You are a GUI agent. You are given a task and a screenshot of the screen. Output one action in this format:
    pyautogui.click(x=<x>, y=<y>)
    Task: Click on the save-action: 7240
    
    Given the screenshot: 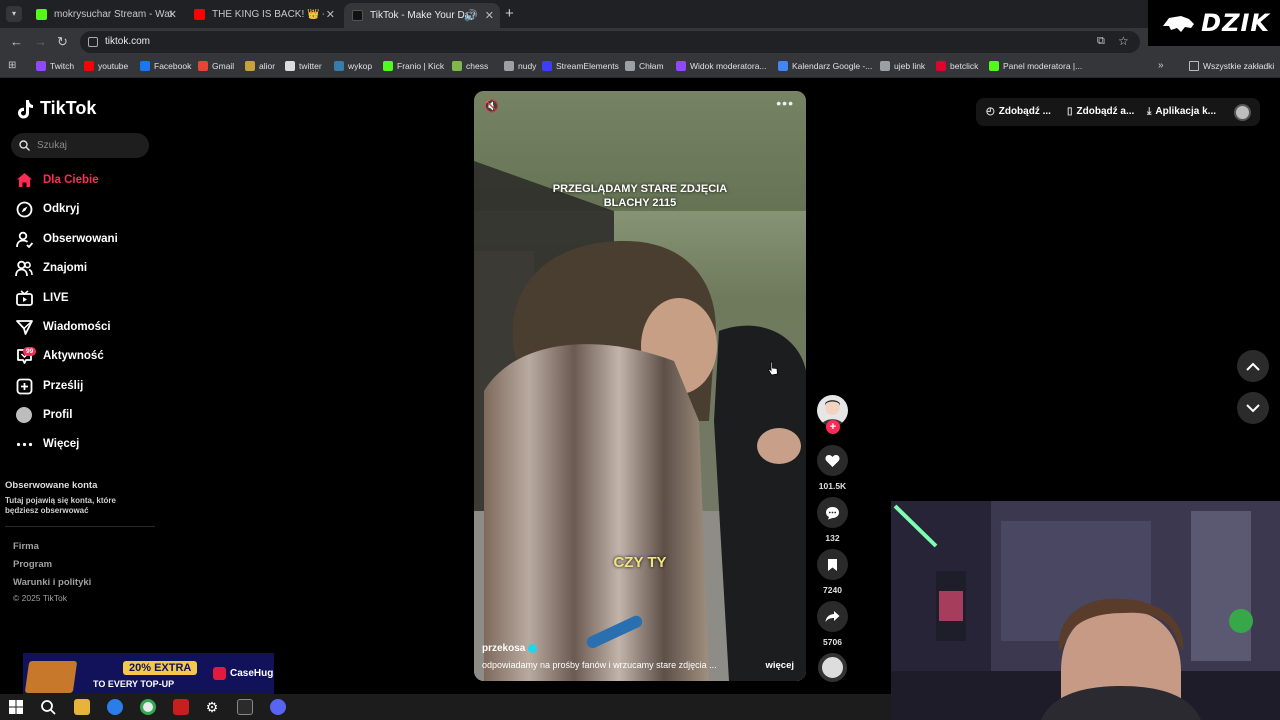 What is the action you would take?
    pyautogui.click(x=832, y=572)
    